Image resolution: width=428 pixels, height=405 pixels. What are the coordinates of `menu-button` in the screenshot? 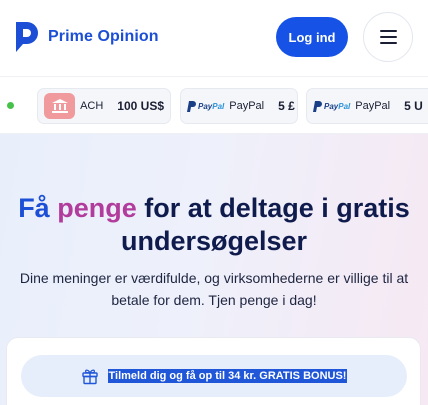 It's located at (388, 37).